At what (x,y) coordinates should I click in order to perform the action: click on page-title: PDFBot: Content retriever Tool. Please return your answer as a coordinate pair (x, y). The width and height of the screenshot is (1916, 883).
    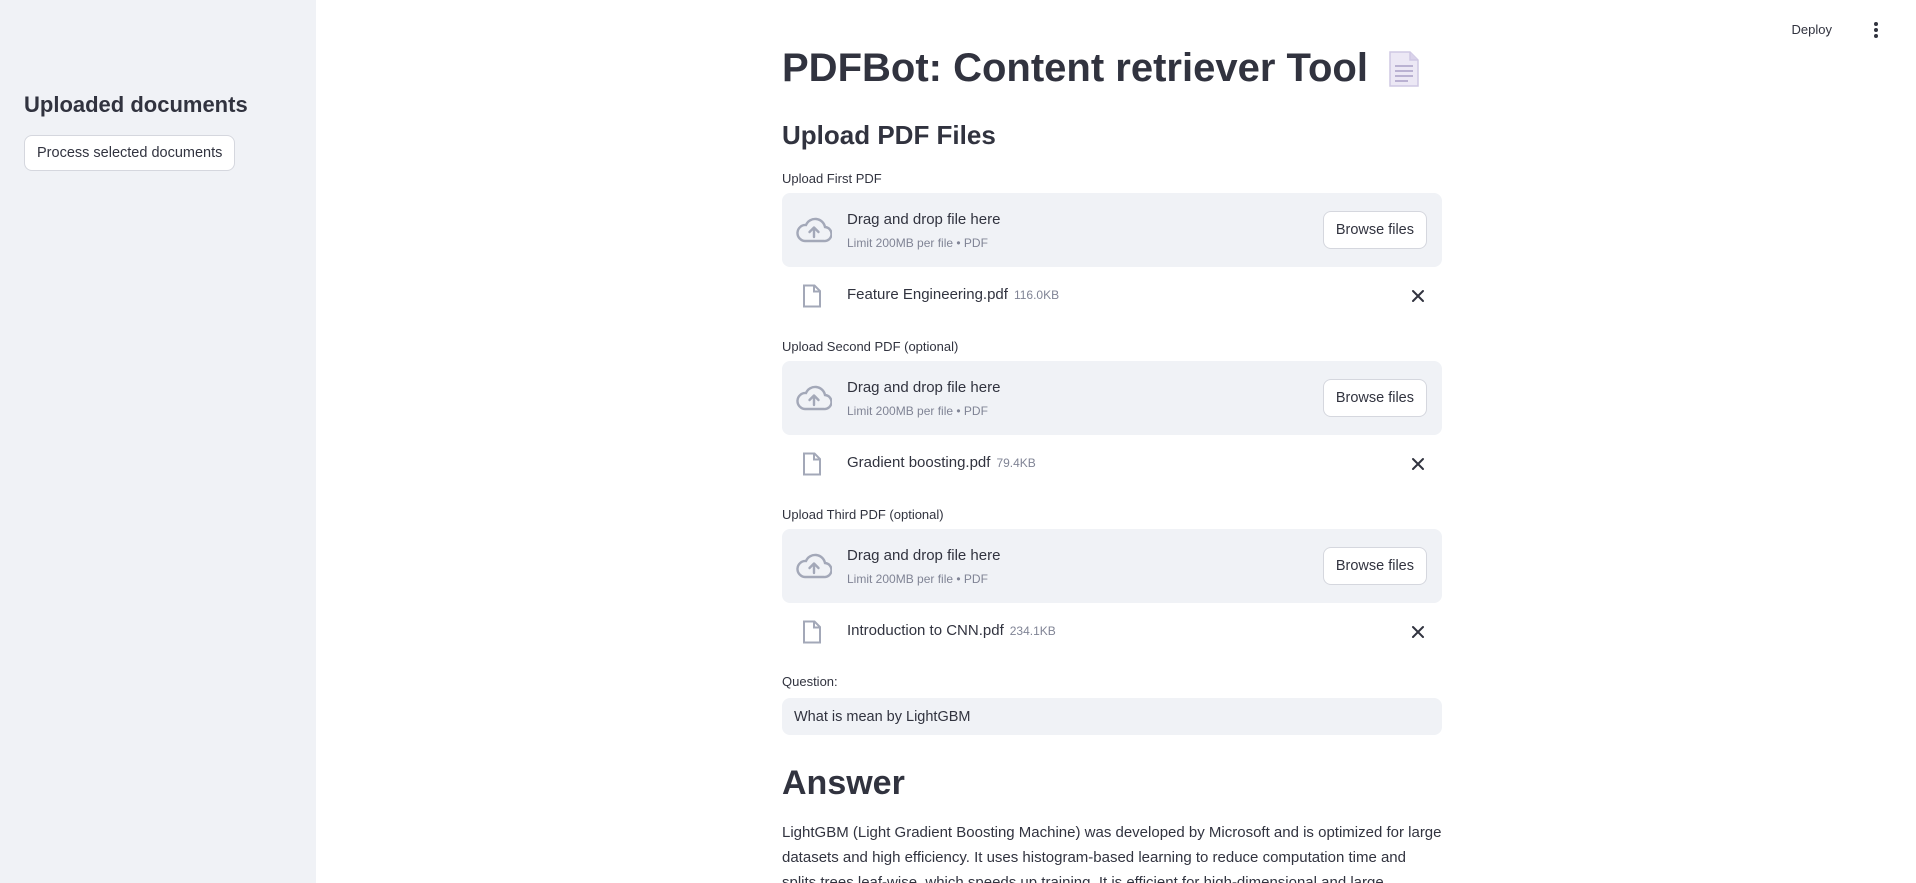
    Looking at the image, I should click on (1101, 68).